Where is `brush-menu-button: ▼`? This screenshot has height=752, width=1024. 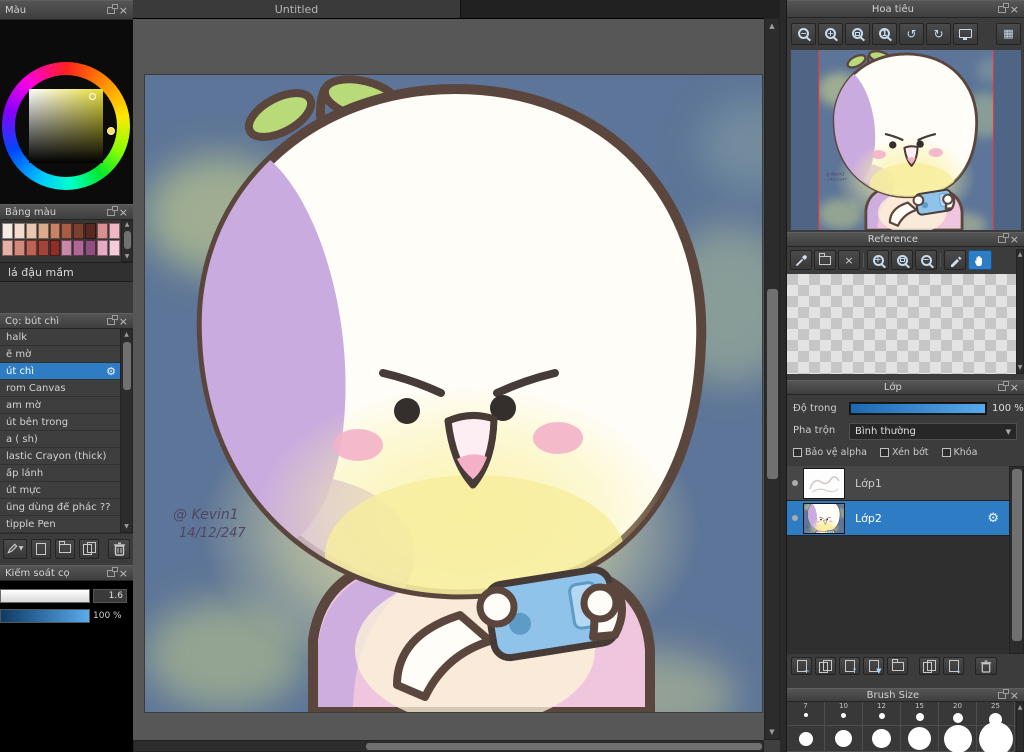
brush-menu-button: ▼ is located at coordinates (15, 548).